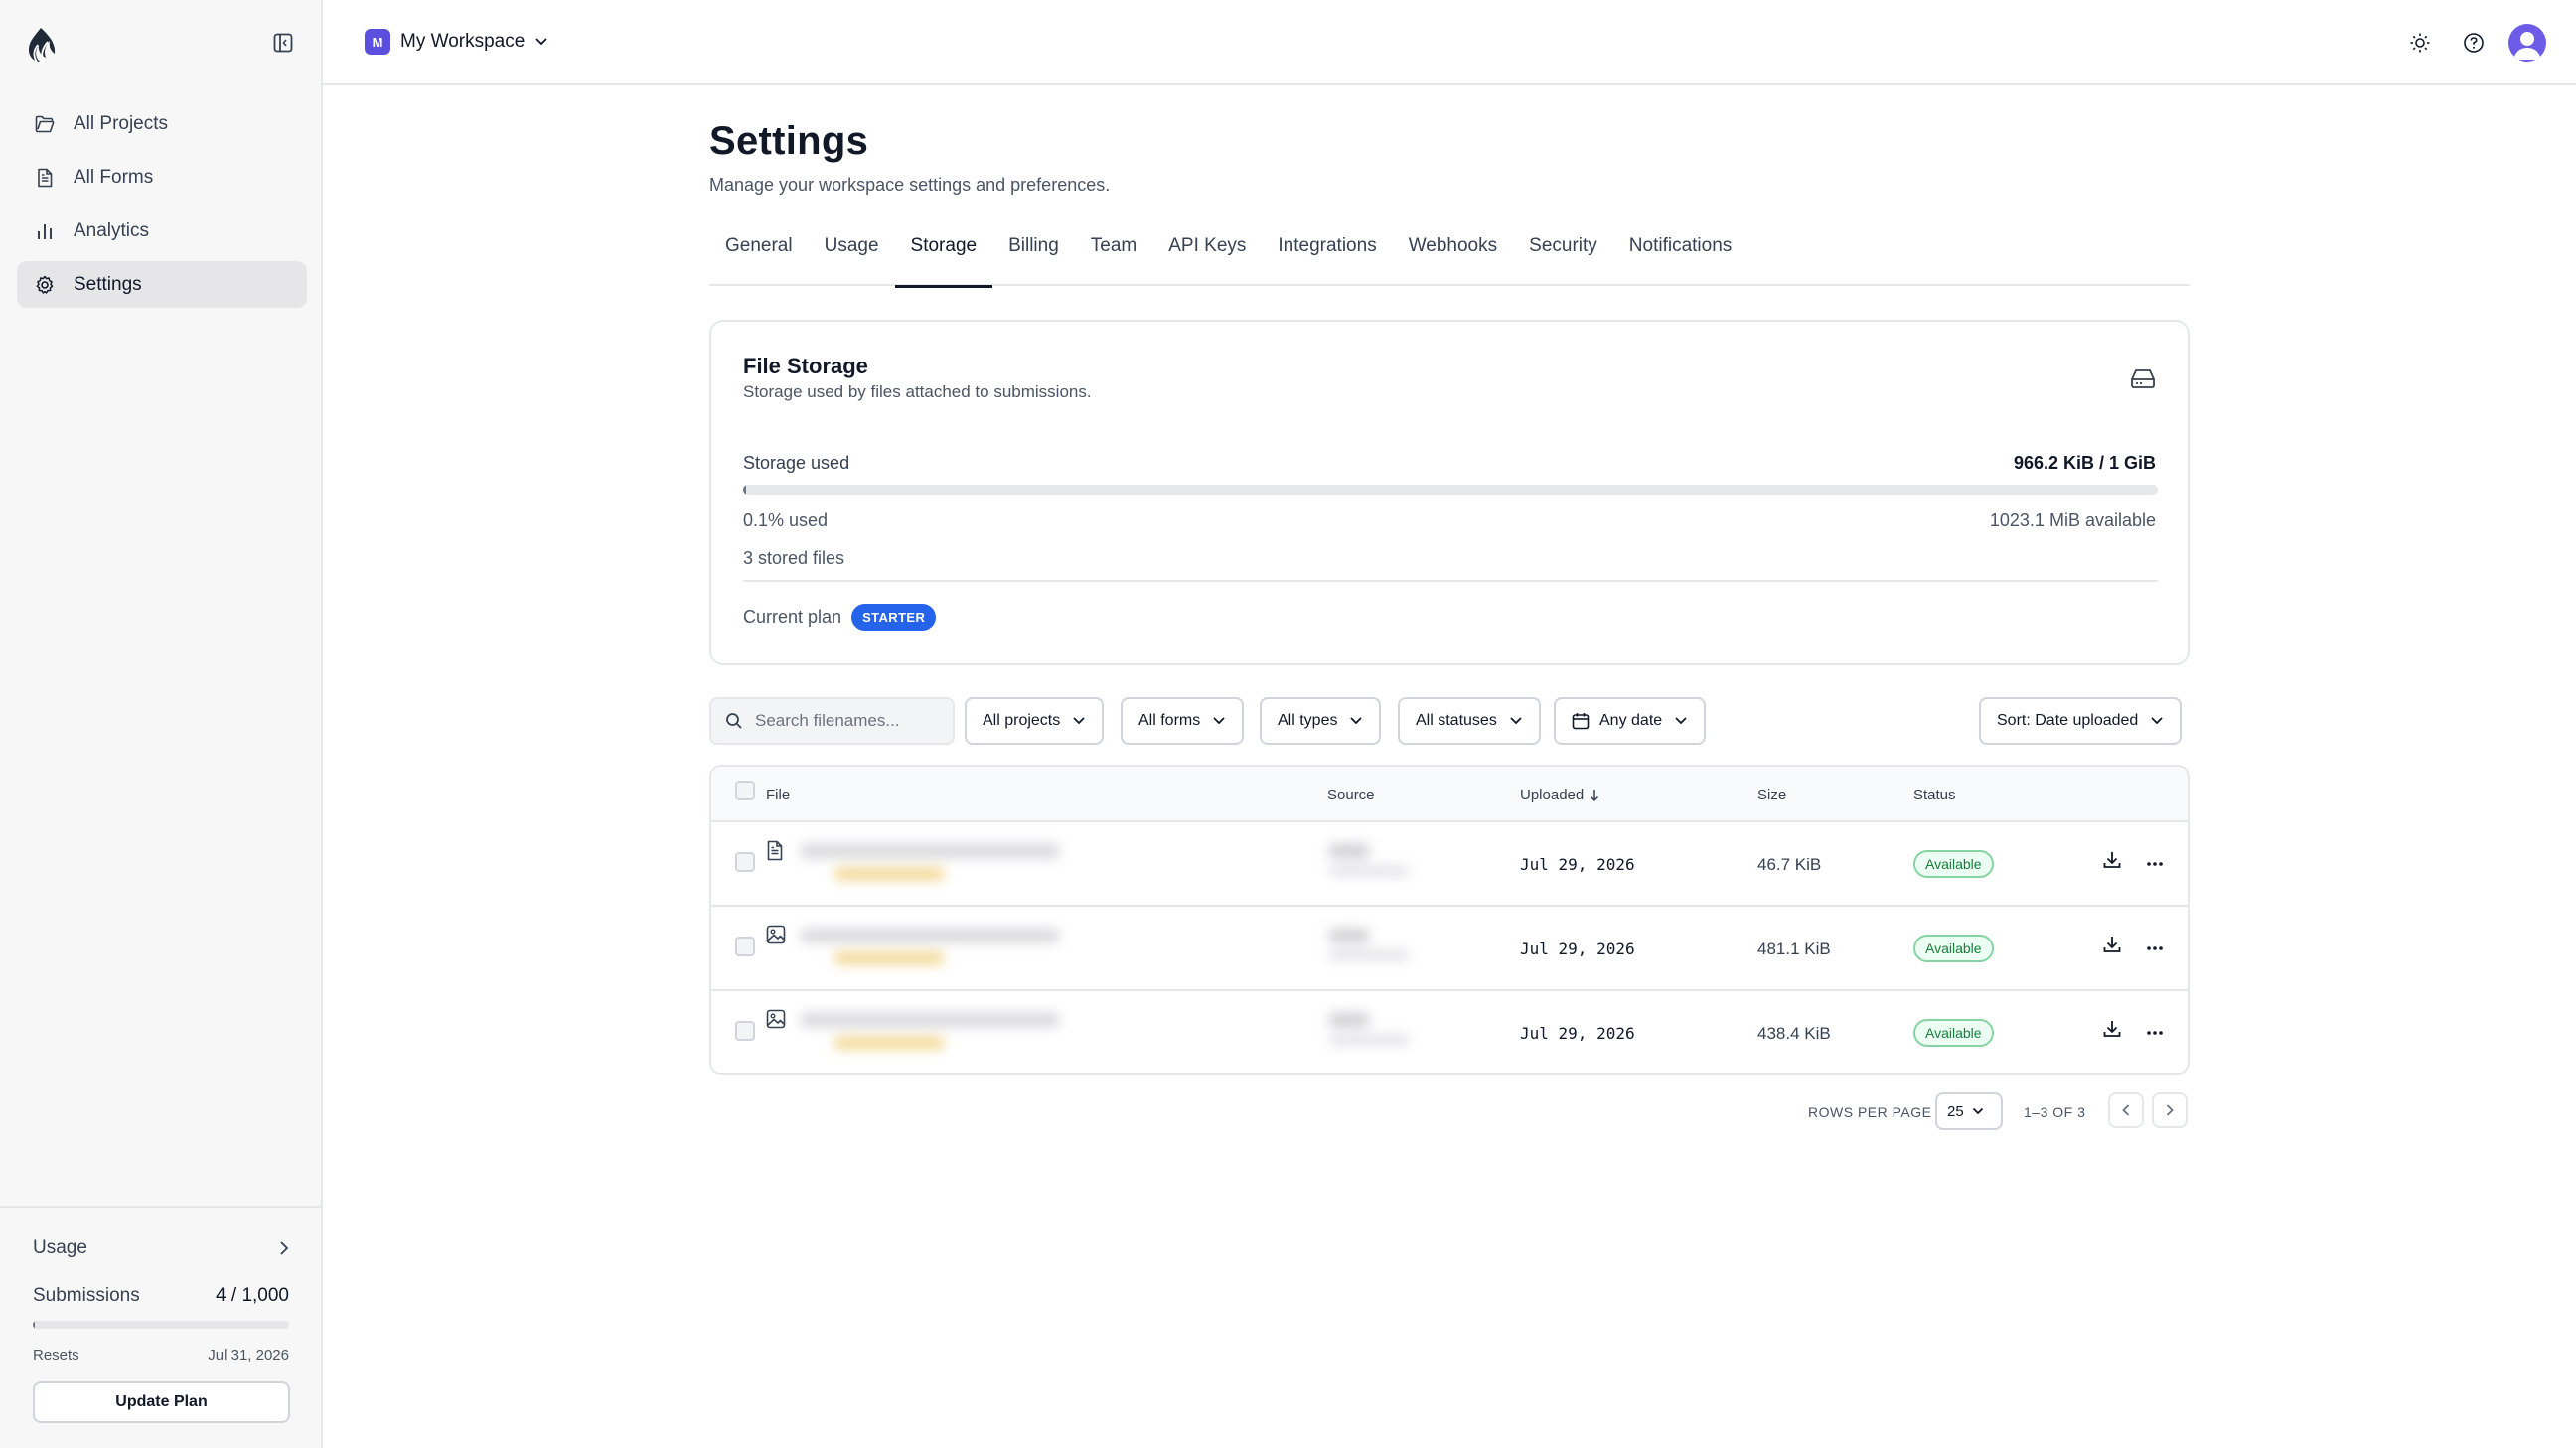  I want to click on forms-filter-dropdown: All forms, so click(1183, 721).